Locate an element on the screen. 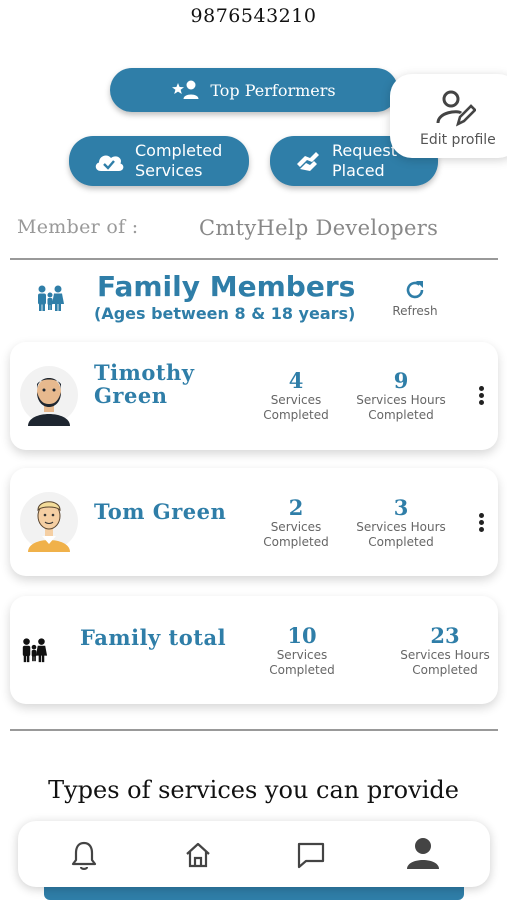 The image size is (507, 900). total-hours-caption-line2: Completed is located at coordinates (445, 670).